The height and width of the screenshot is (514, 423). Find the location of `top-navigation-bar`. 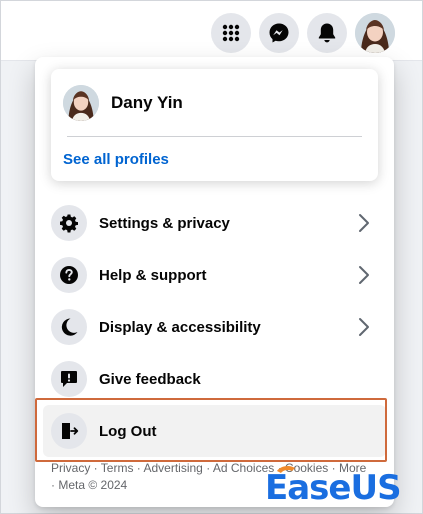

top-navigation-bar is located at coordinates (211, 31).